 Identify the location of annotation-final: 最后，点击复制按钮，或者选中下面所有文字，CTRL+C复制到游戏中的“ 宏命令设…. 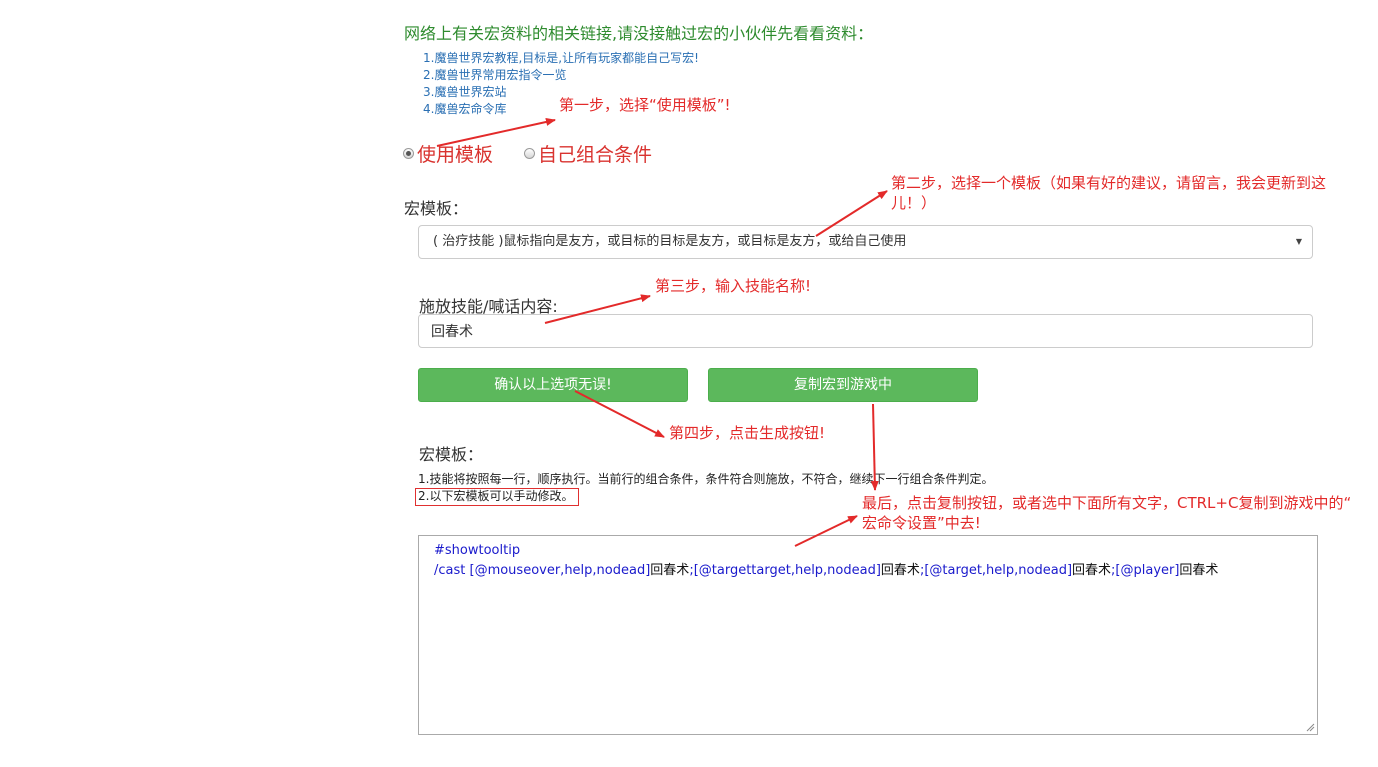
(1106, 513).